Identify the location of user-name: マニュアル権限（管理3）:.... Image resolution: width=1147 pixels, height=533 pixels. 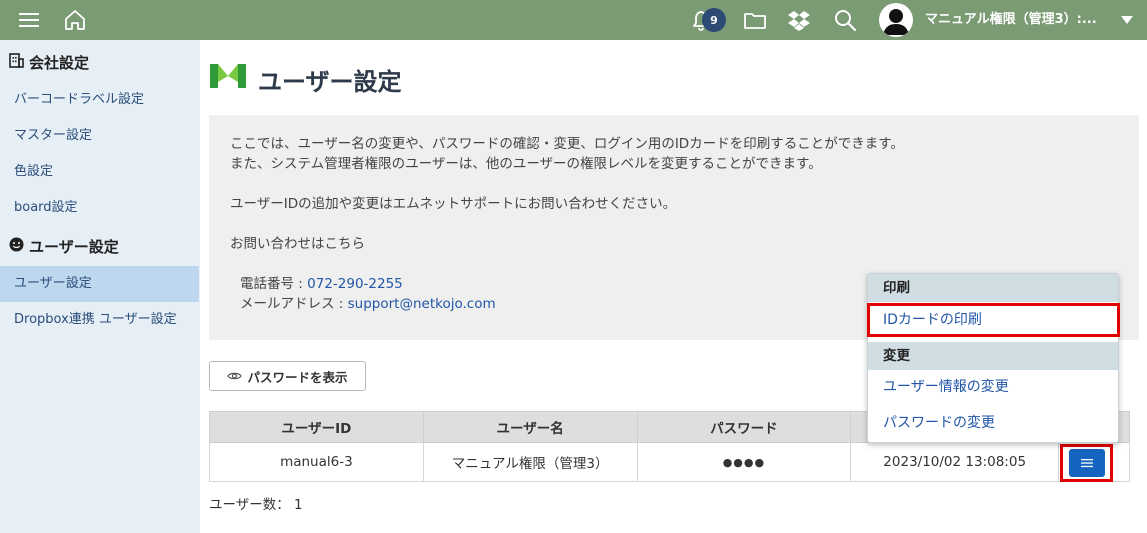
(1017, 20).